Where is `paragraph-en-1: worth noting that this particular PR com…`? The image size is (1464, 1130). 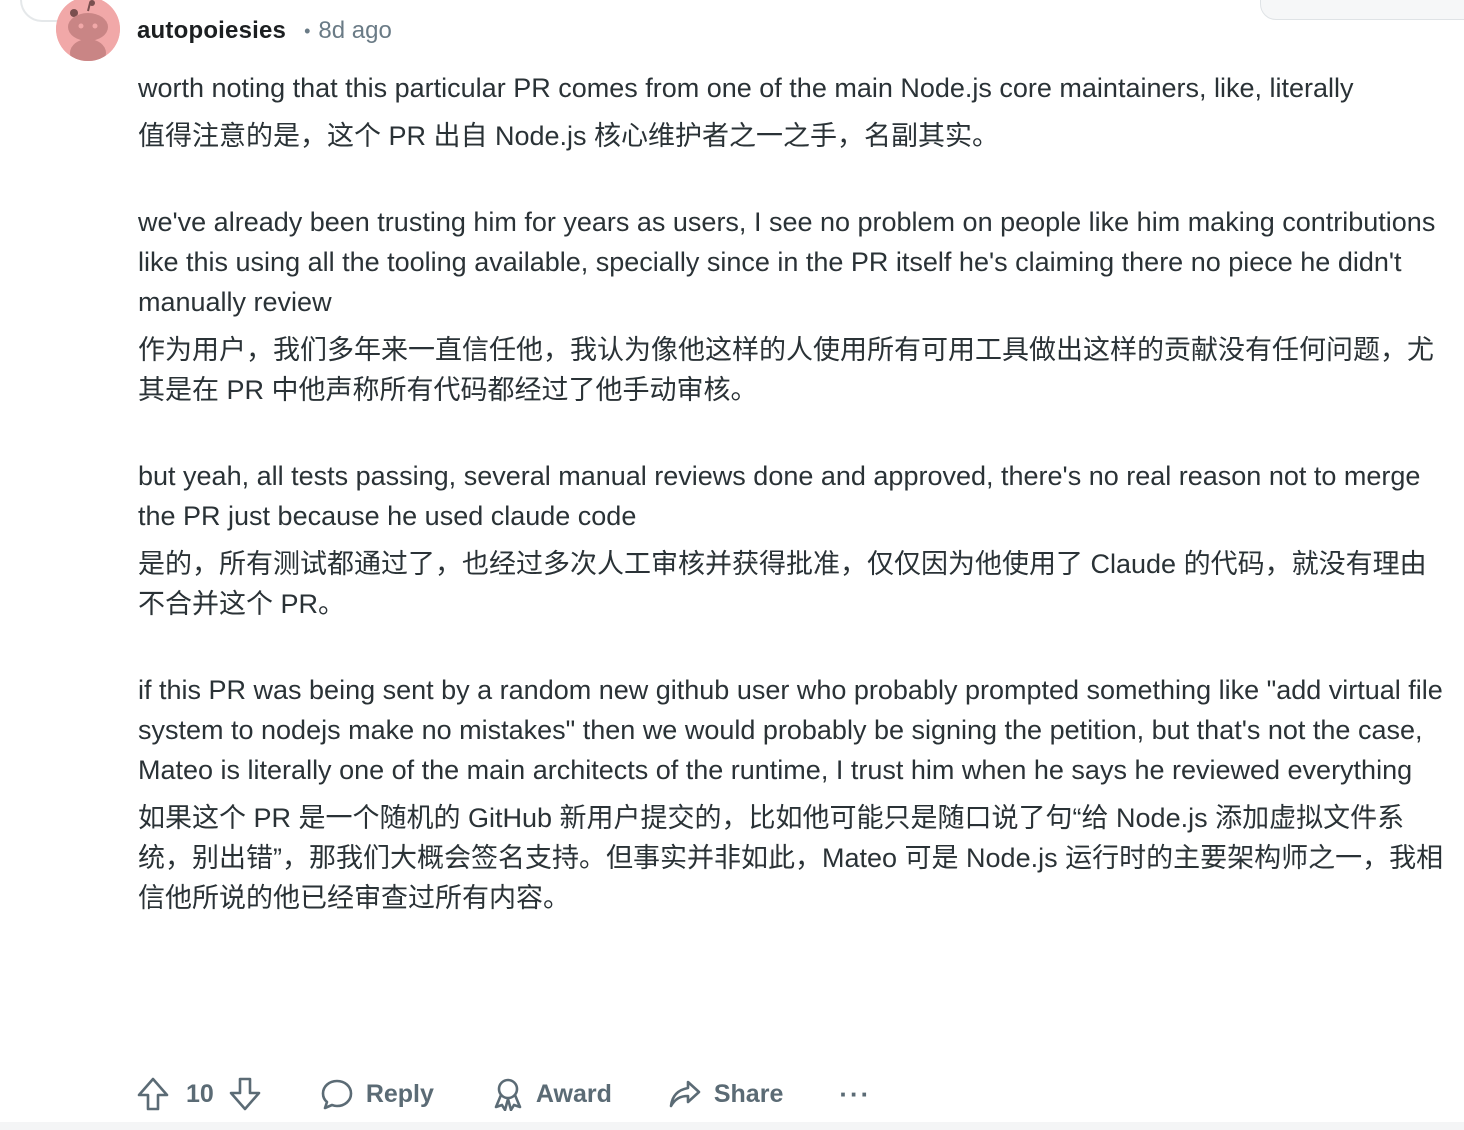 paragraph-en-1: worth noting that this particular PR com… is located at coordinates (746, 88).